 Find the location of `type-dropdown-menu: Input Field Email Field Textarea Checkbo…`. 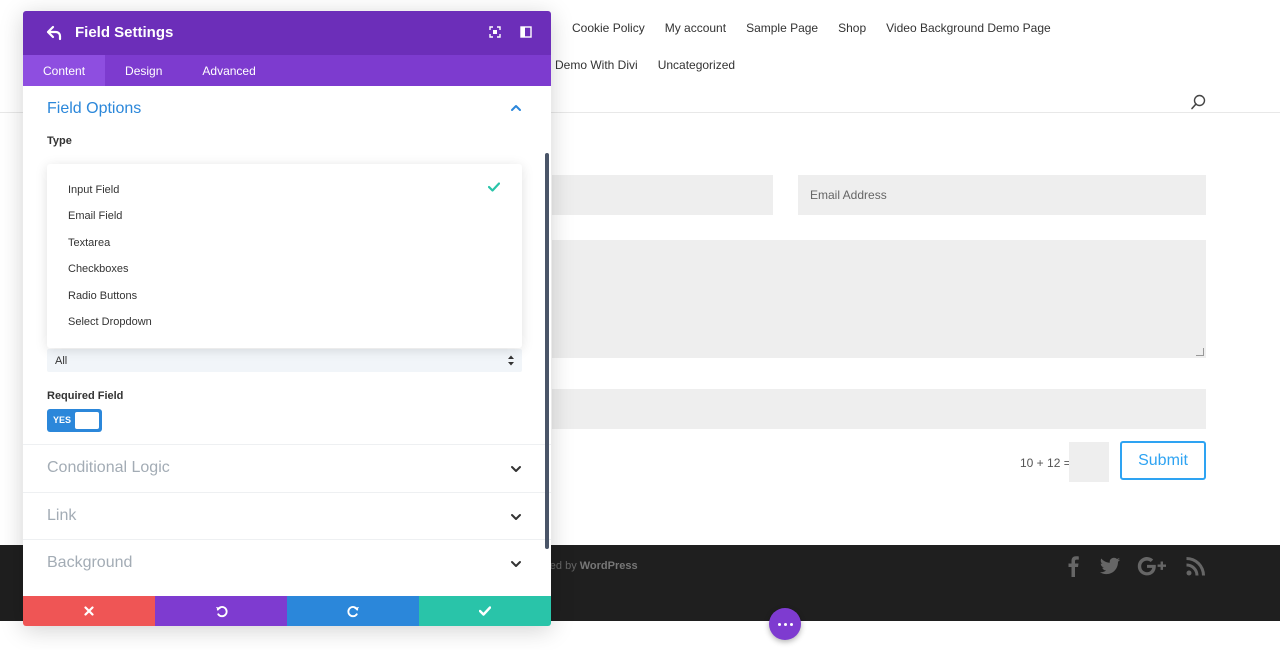

type-dropdown-menu: Input Field Email Field Textarea Checkbo… is located at coordinates (284, 256).